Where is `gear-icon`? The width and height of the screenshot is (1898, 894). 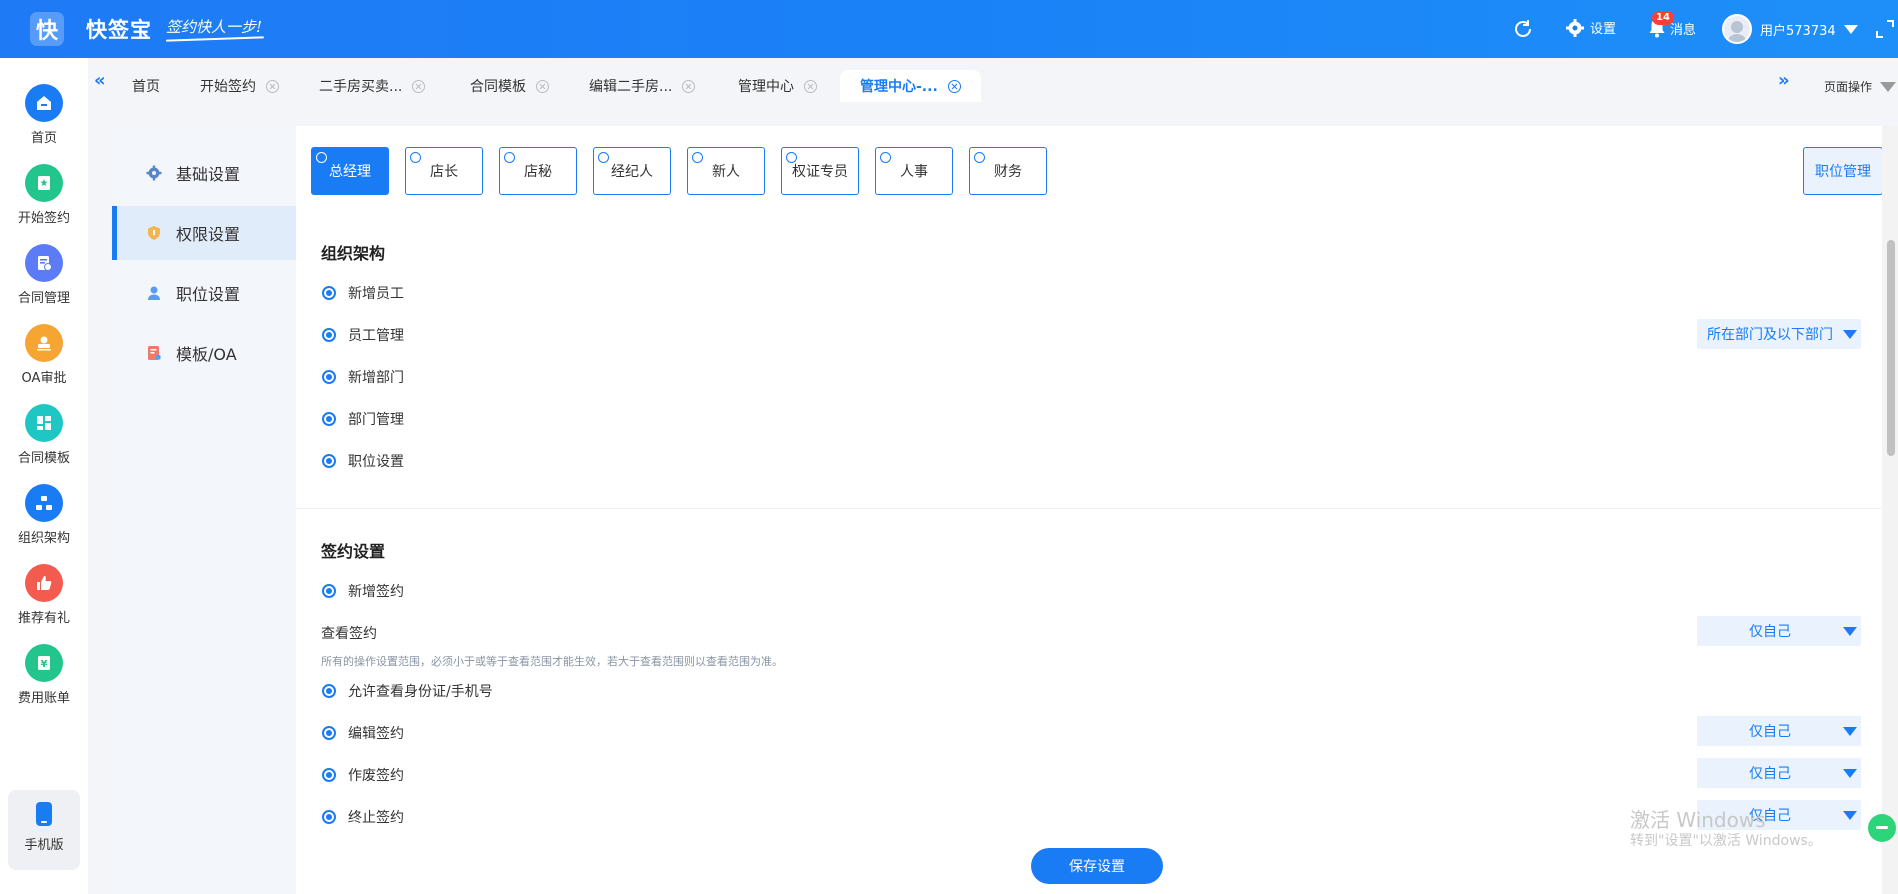 gear-icon is located at coordinates (154, 173).